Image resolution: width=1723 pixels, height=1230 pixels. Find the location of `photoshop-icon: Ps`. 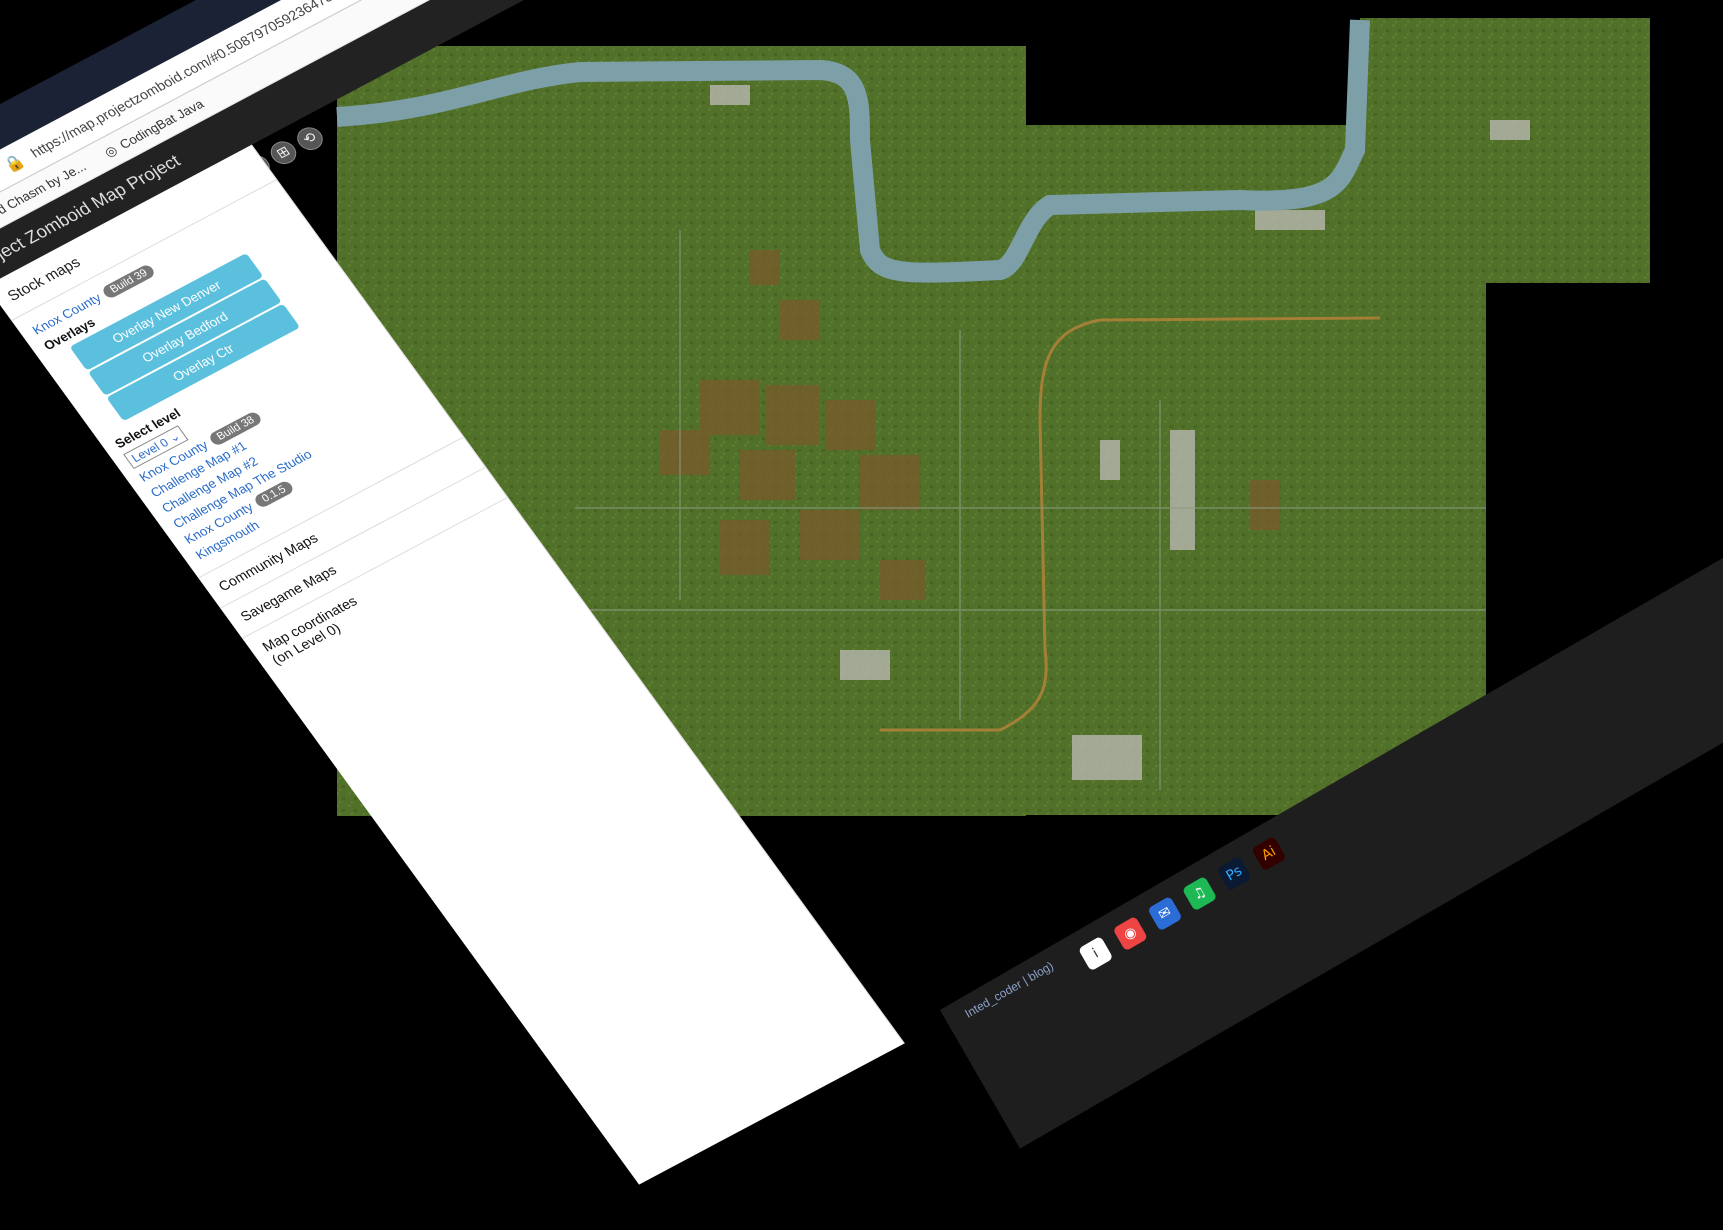

photoshop-icon: Ps is located at coordinates (1234, 873).